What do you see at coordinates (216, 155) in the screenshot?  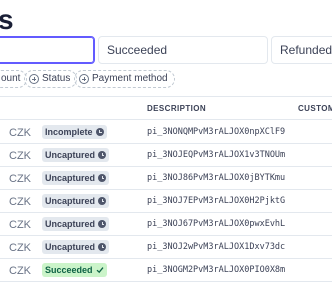 I see `description-cell: pi_3NOJEQPvM3rALJOX1v3TNOUm` at bounding box center [216, 155].